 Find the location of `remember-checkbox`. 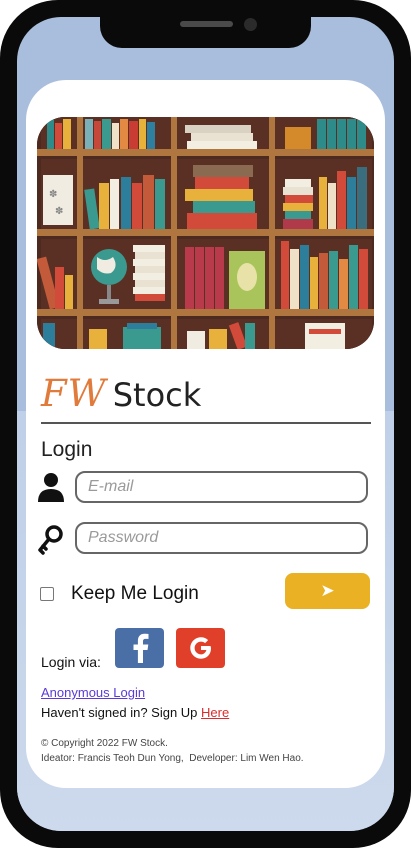

remember-checkbox is located at coordinates (47, 594).